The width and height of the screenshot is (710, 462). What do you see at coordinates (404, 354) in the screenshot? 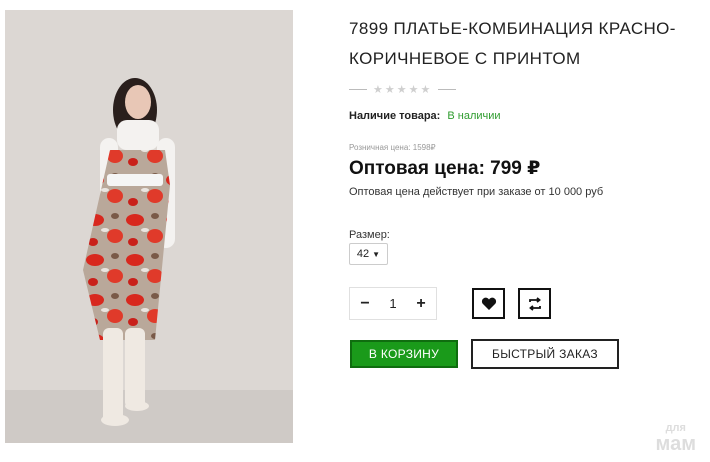
I see `add-to-cart-button: В КОРЗИНУ` at bounding box center [404, 354].